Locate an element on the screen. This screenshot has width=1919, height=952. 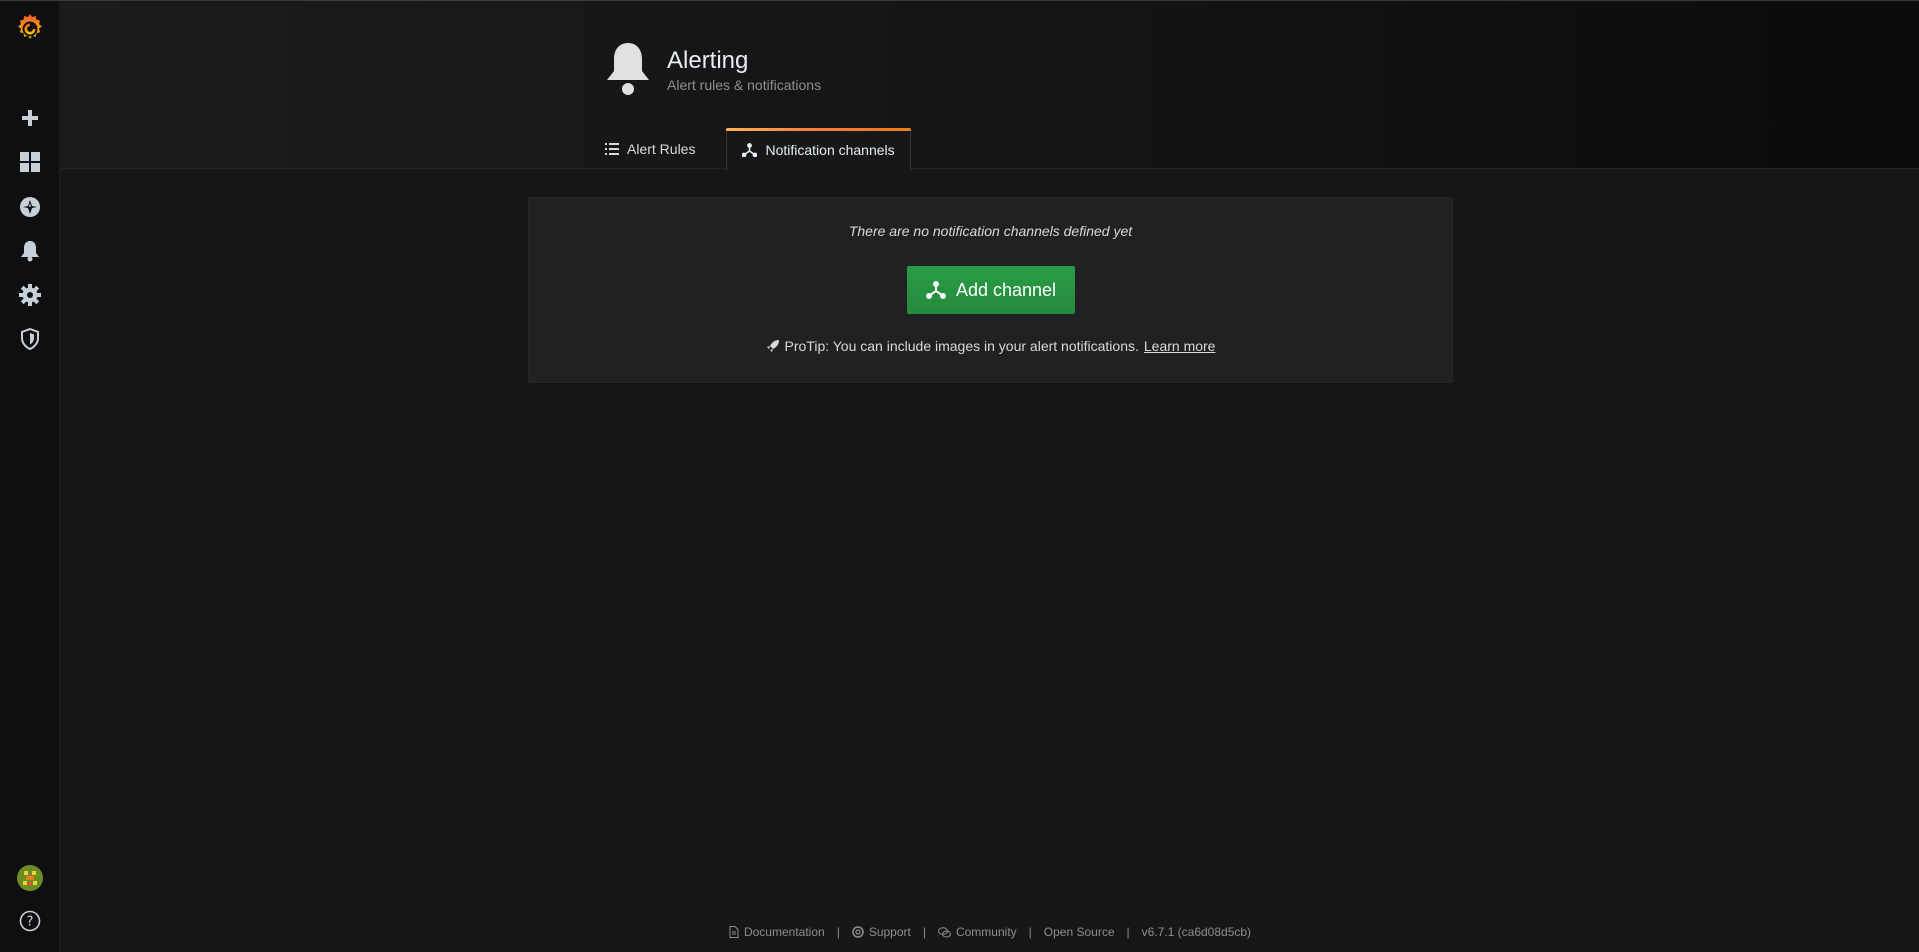
footer-open-source-link: Open Source is located at coordinates (1079, 932).